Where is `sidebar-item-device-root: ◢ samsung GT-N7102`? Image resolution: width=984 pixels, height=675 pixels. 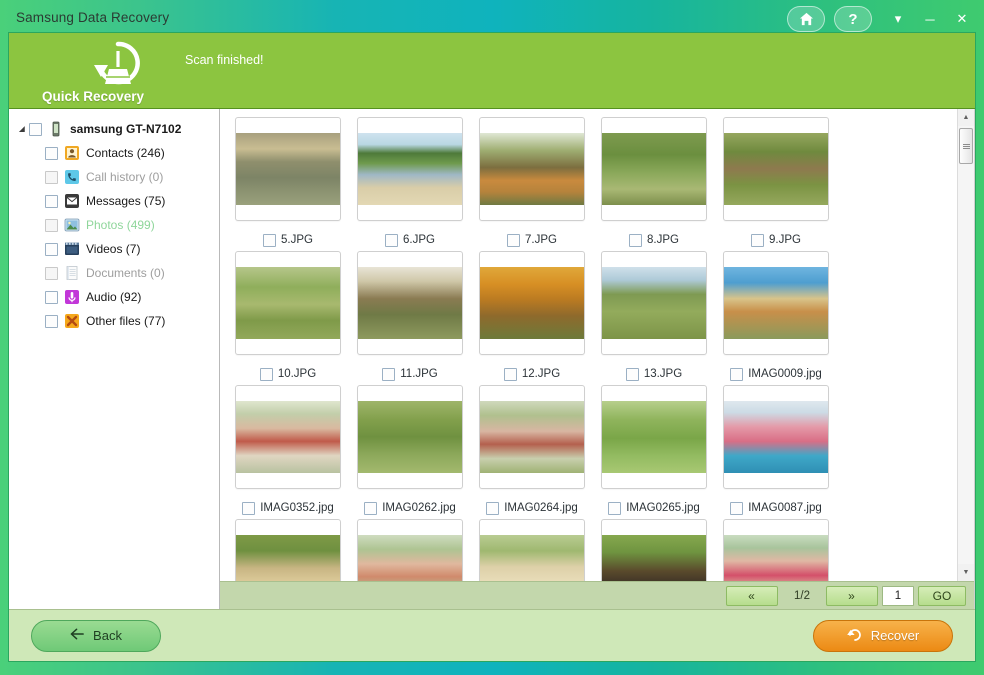
sidebar-item-device-root: ◢ samsung GT-N7102 is located at coordinates (114, 129).